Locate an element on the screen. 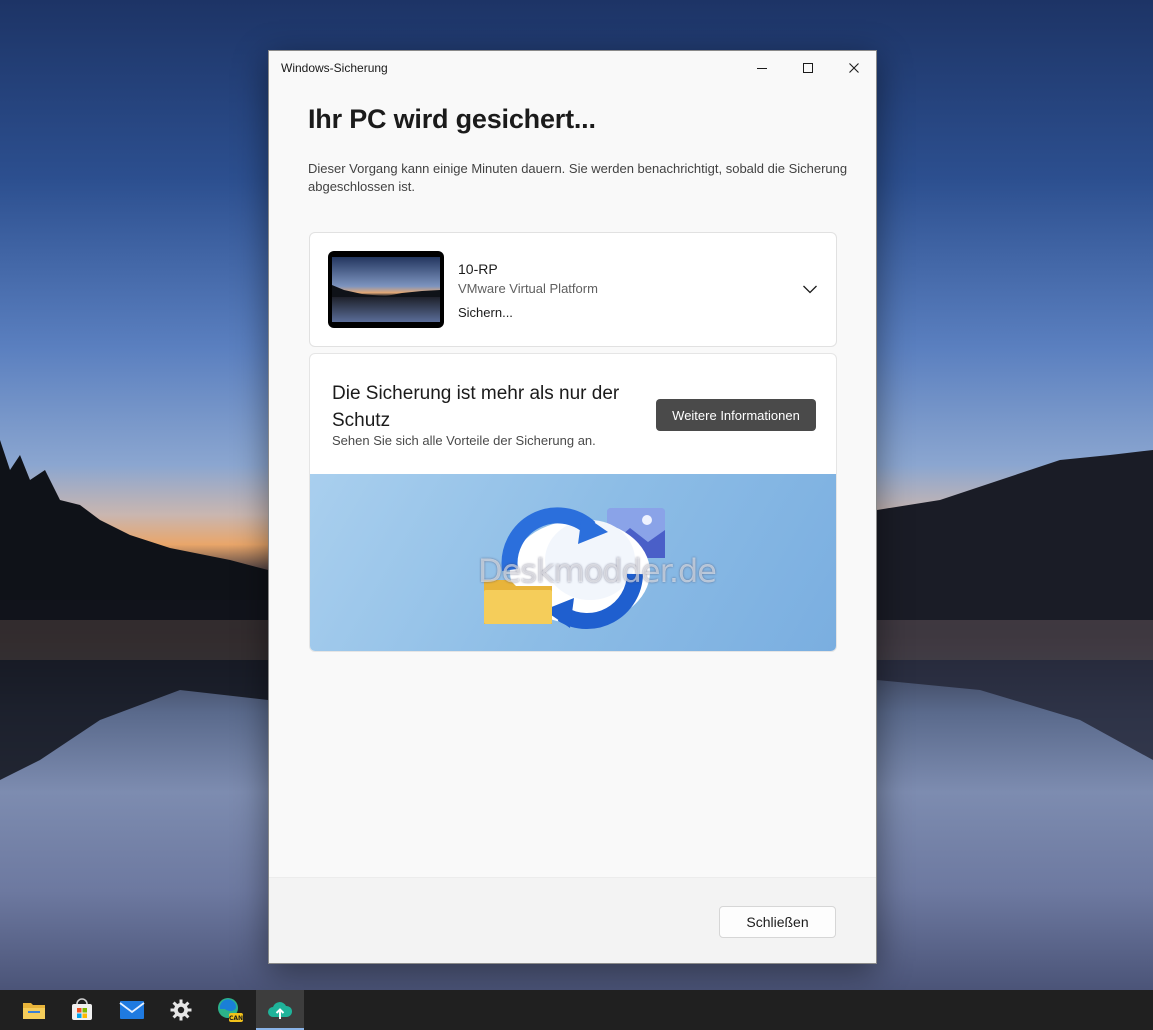  chevron-down-icon is located at coordinates (810, 289).